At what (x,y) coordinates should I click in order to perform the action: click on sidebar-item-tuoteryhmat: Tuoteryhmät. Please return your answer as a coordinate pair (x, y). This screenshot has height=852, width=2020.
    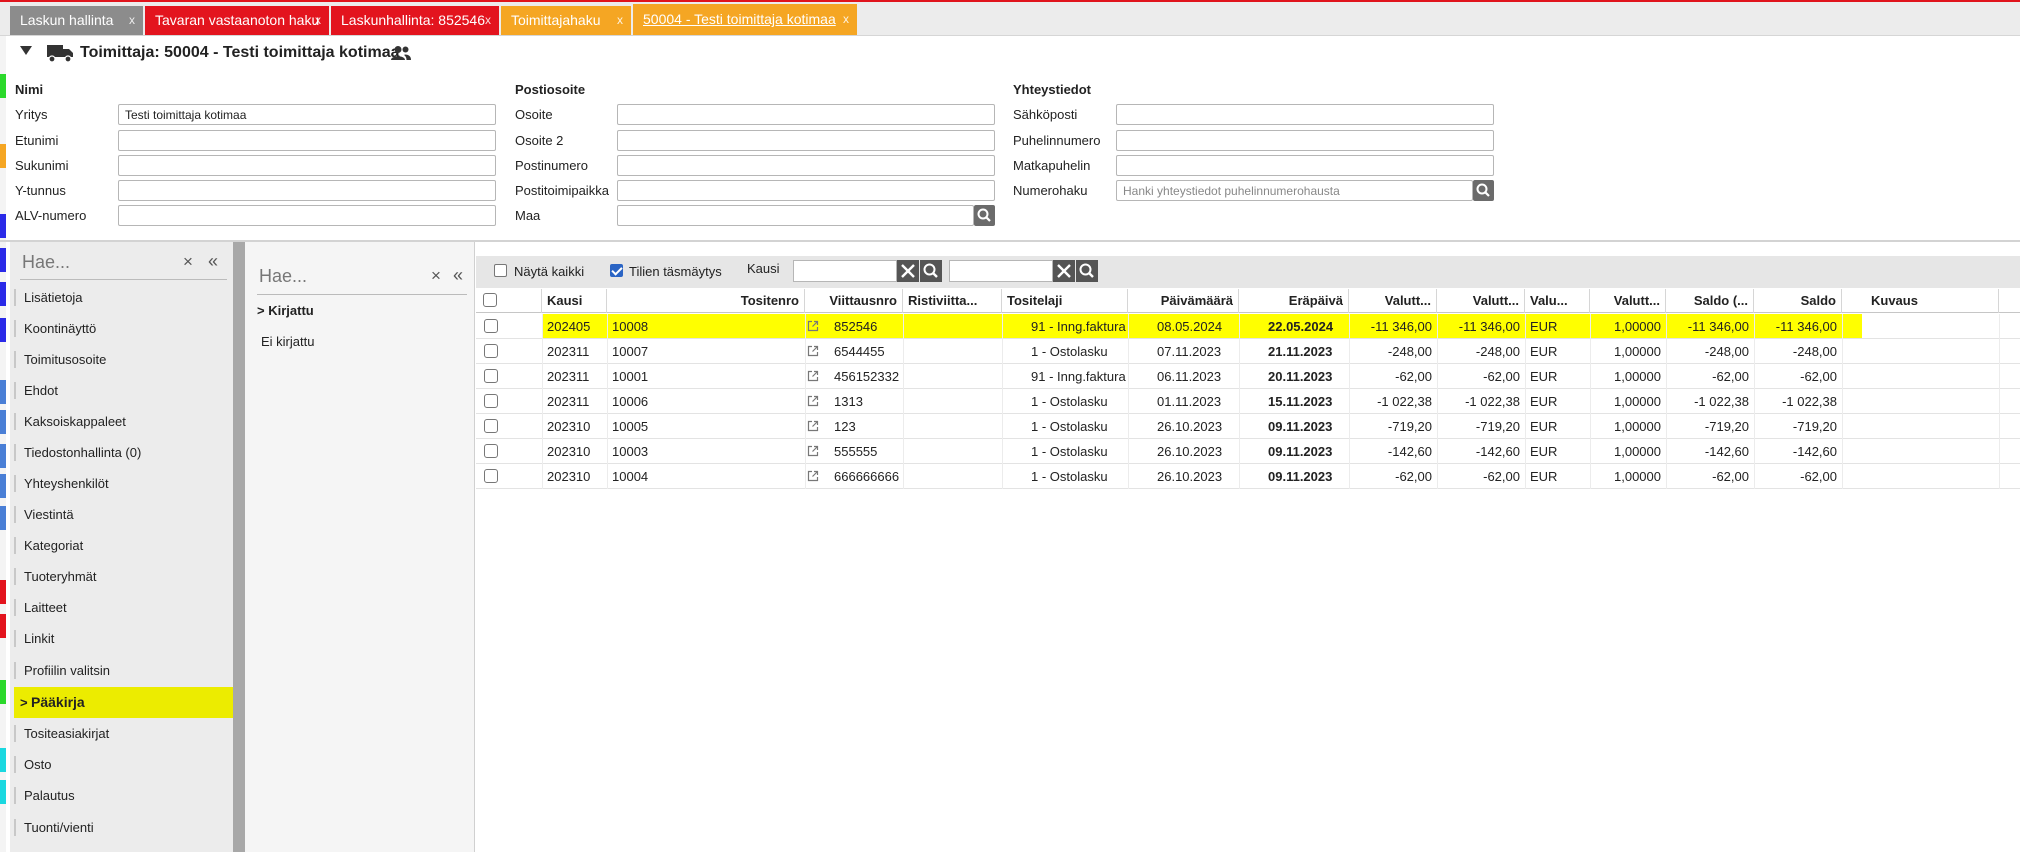
    Looking at the image, I should click on (123, 576).